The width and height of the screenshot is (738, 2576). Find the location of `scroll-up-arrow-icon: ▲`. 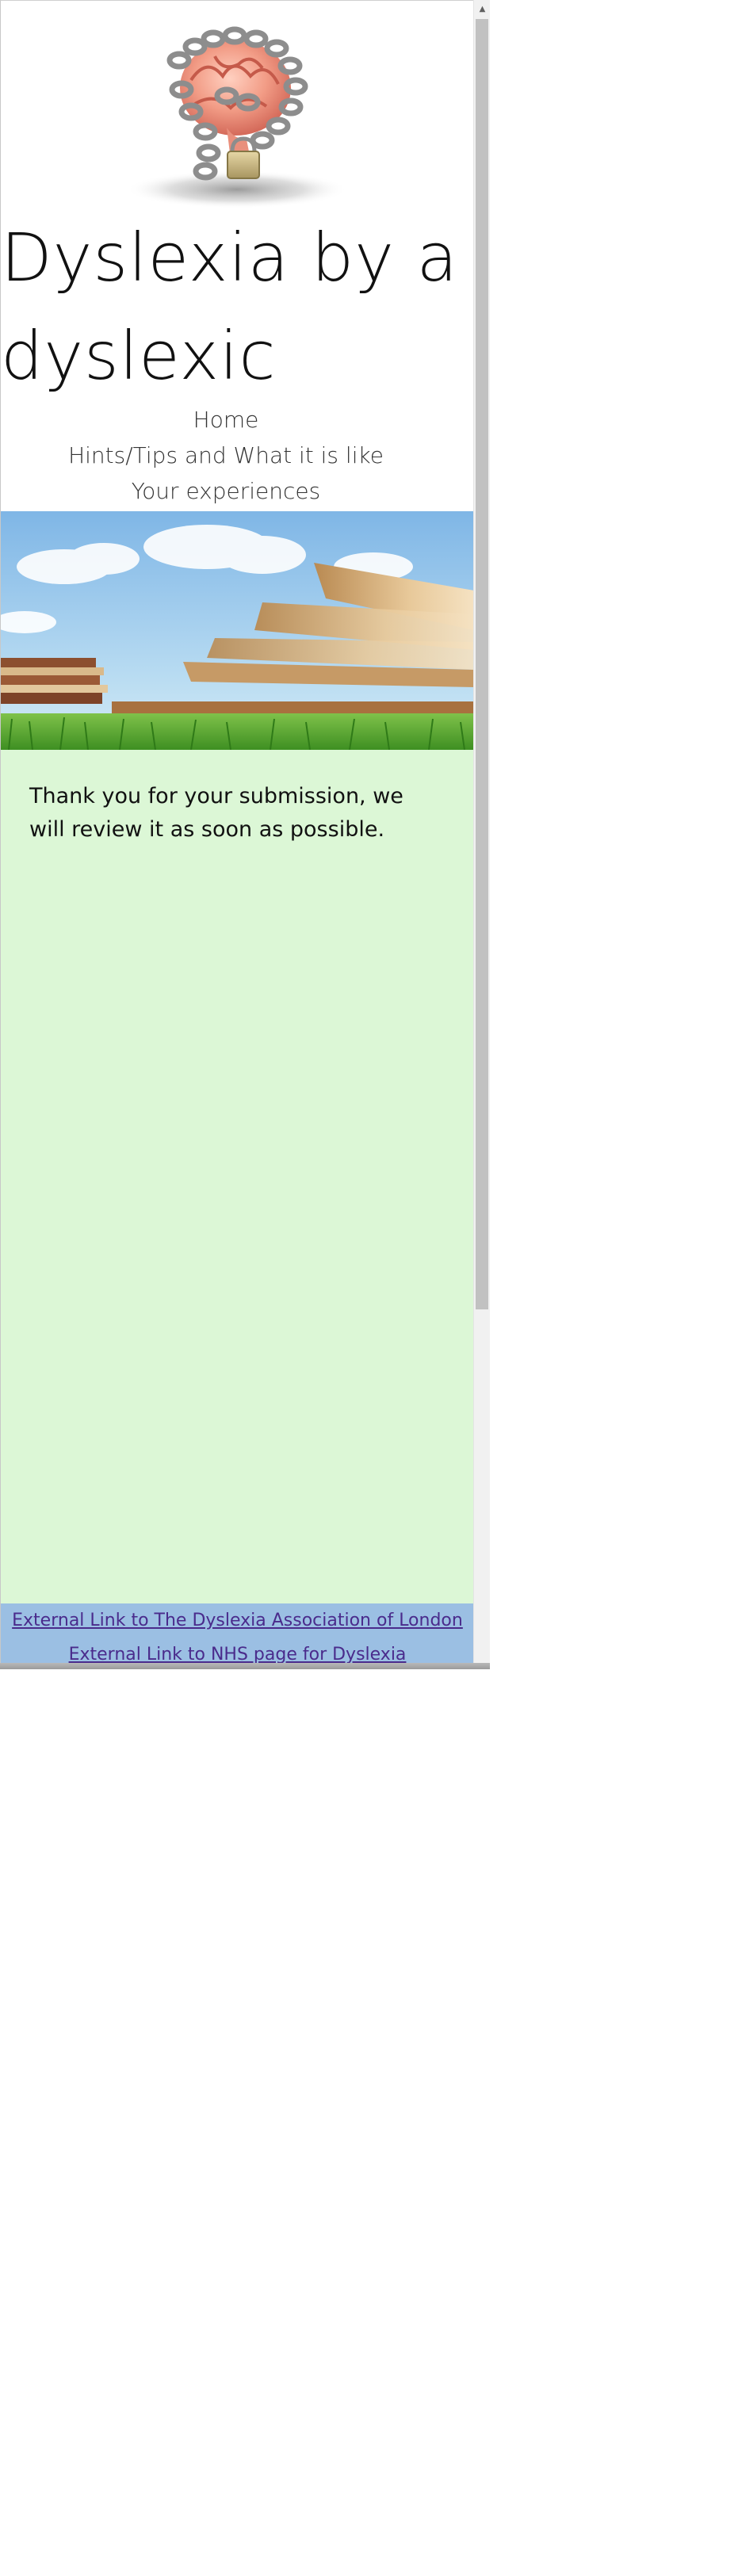

scroll-up-arrow-icon: ▲ is located at coordinates (482, 9).